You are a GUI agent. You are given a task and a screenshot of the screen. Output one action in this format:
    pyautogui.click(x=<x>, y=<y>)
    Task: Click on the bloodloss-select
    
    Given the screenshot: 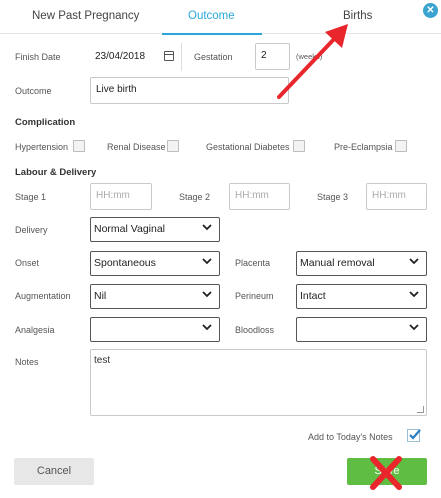 What is the action you would take?
    pyautogui.click(x=361, y=329)
    